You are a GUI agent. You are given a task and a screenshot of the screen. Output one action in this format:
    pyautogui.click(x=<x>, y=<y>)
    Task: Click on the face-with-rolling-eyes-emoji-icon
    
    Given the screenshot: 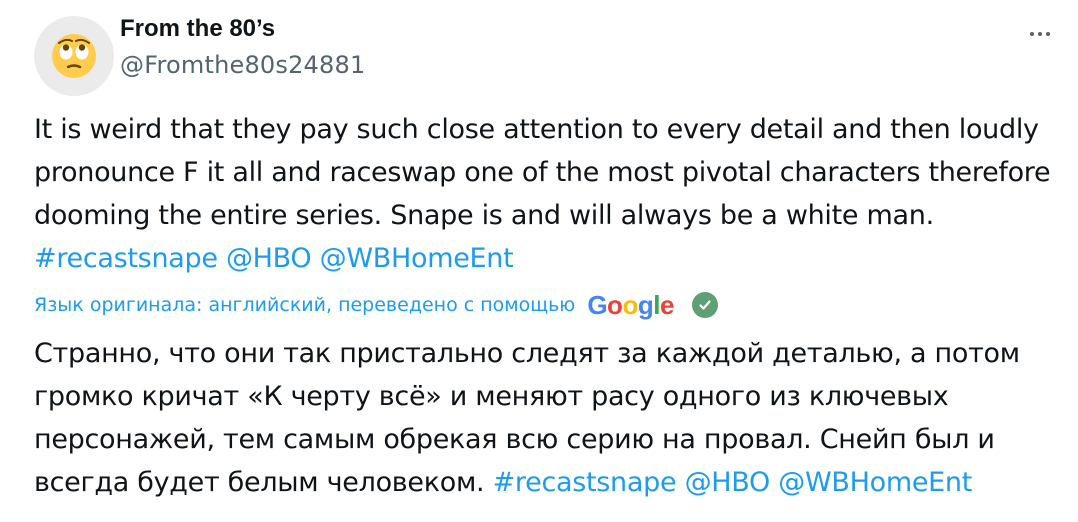 What is the action you would take?
    pyautogui.click(x=74, y=56)
    